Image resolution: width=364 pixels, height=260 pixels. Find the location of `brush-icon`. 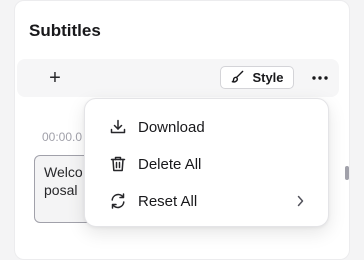

brush-icon is located at coordinates (237, 78).